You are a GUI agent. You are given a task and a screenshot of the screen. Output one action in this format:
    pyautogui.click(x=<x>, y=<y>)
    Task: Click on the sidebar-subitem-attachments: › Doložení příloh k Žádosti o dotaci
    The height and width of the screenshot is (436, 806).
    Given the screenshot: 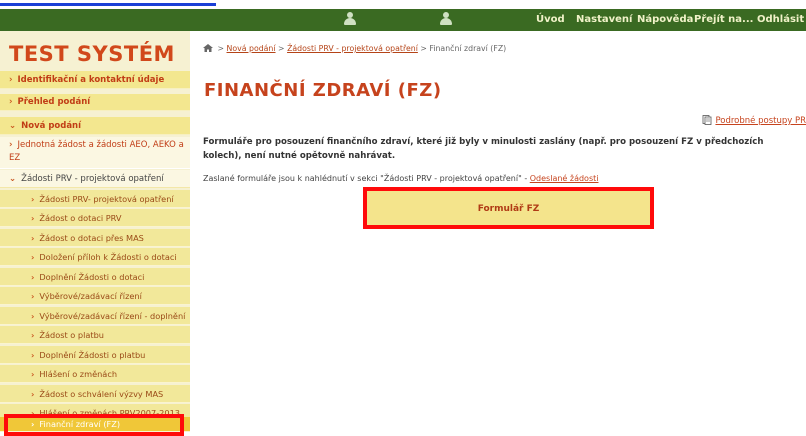 What is the action you would take?
    pyautogui.click(x=95, y=257)
    